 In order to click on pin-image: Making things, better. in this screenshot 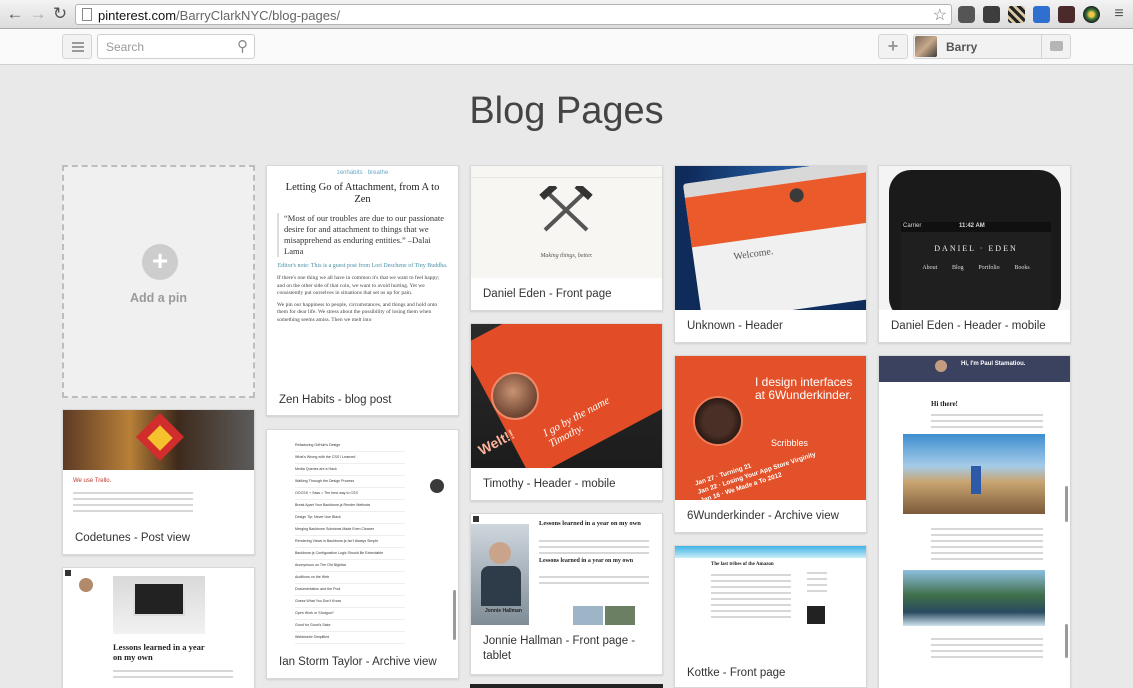, I will do `click(566, 222)`.